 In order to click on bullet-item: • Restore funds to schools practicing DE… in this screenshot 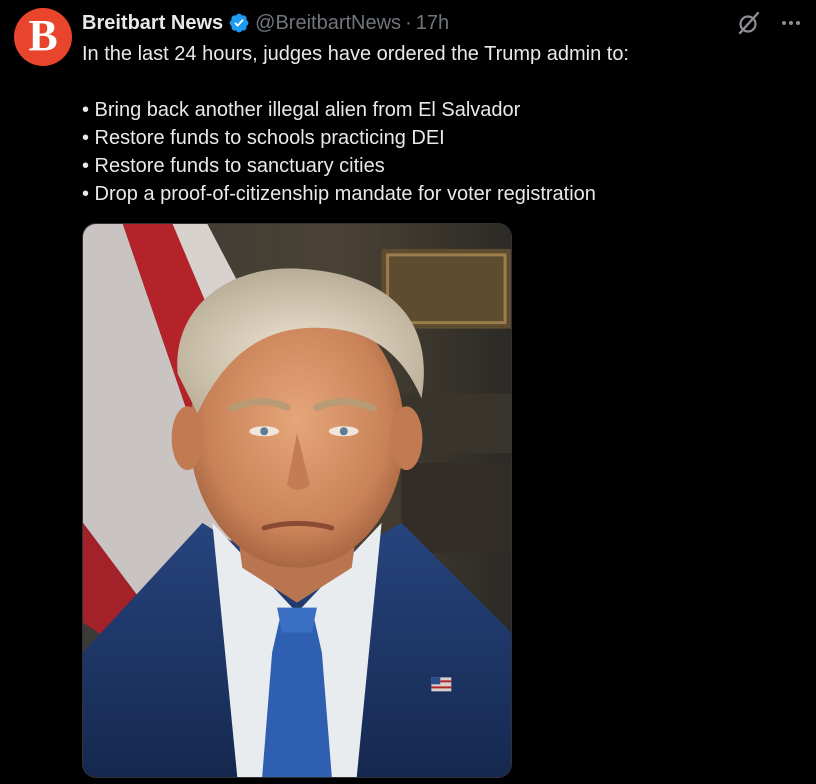, I will do `click(263, 138)`.